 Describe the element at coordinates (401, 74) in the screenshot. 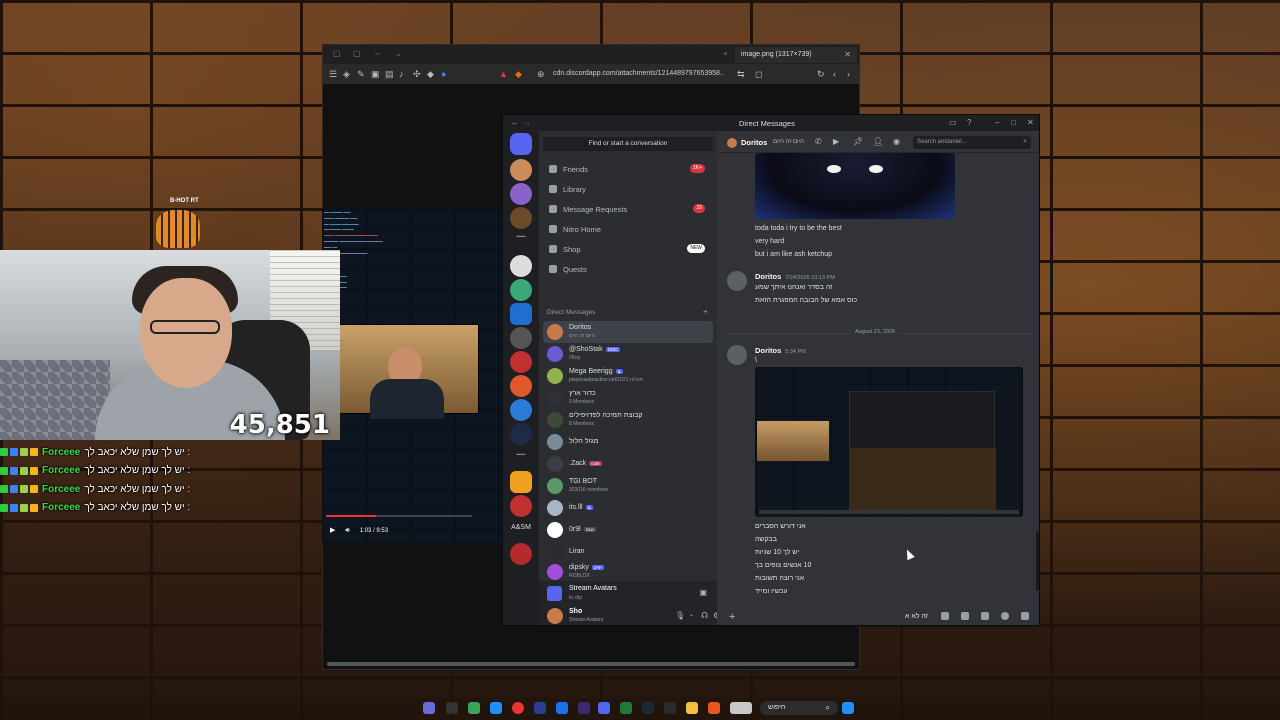

I see `music-icon: ♪` at that location.